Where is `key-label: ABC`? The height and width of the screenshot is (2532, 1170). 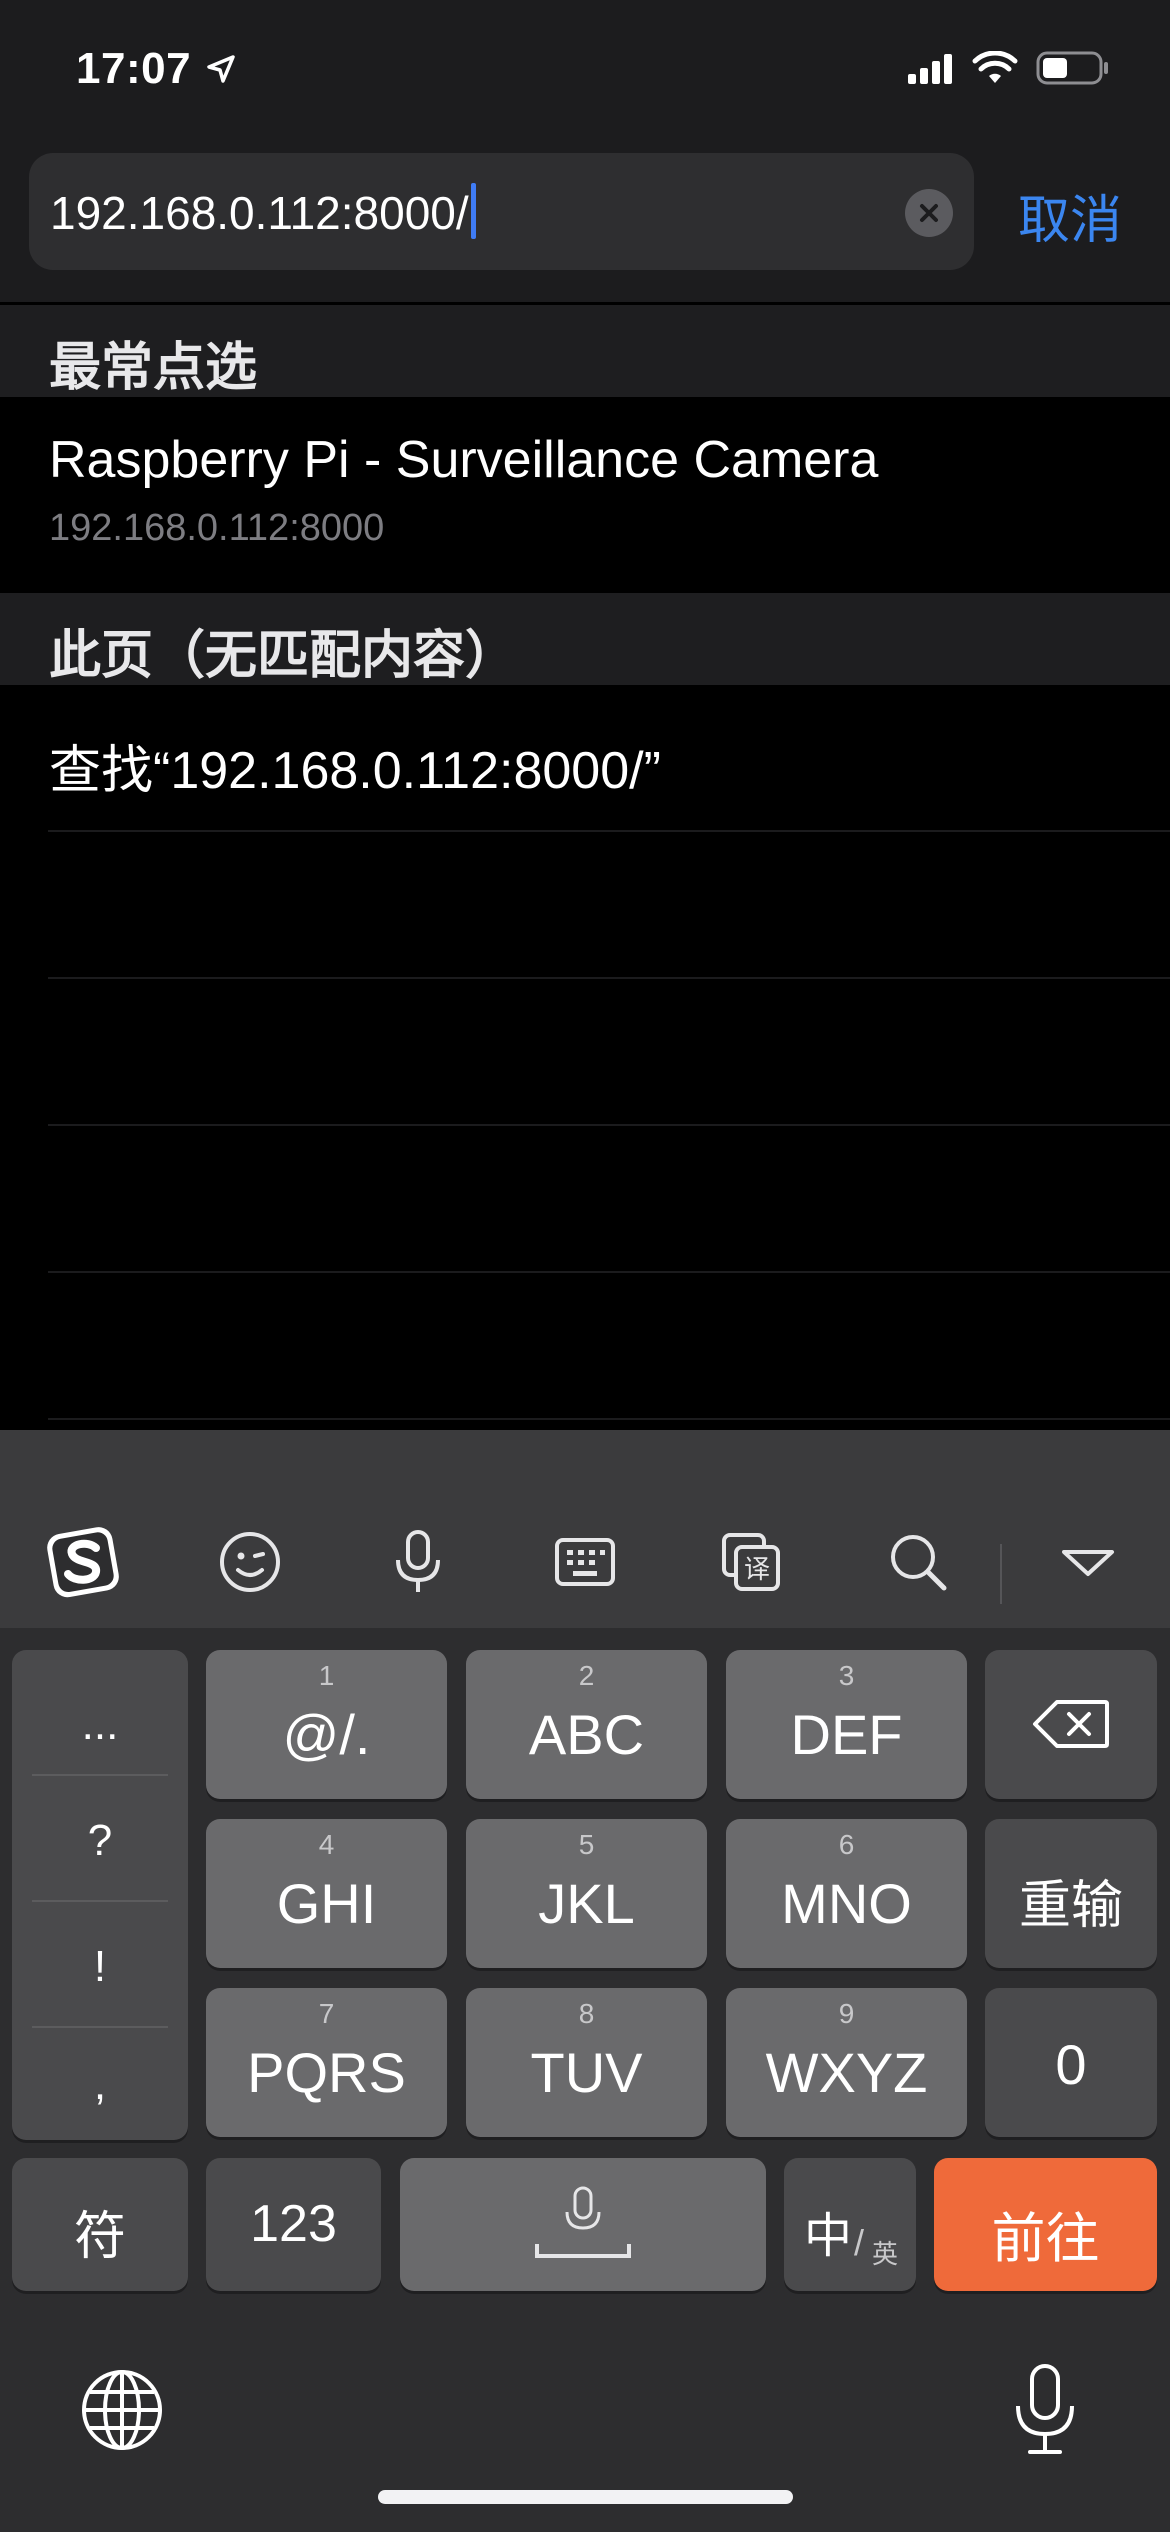
key-label: ABC is located at coordinates (586, 1734).